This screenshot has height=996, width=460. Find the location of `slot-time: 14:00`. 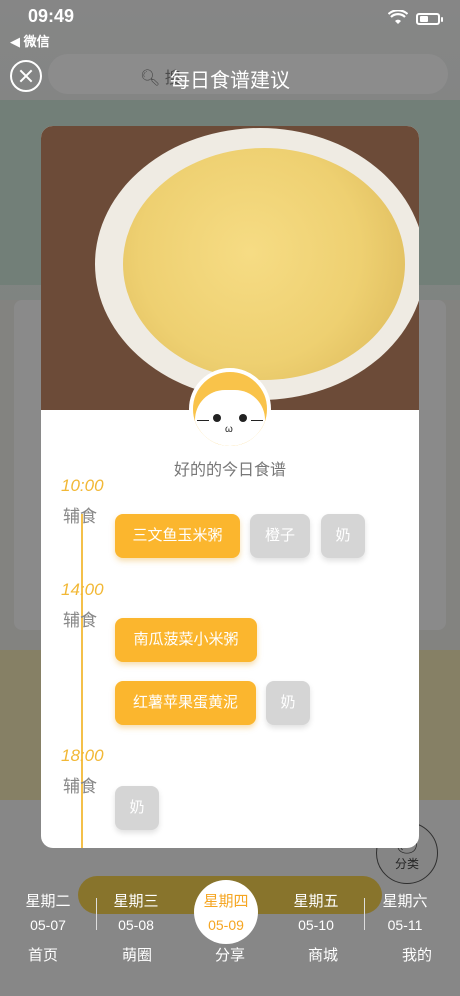

slot-time: 14:00 is located at coordinates (82, 589).